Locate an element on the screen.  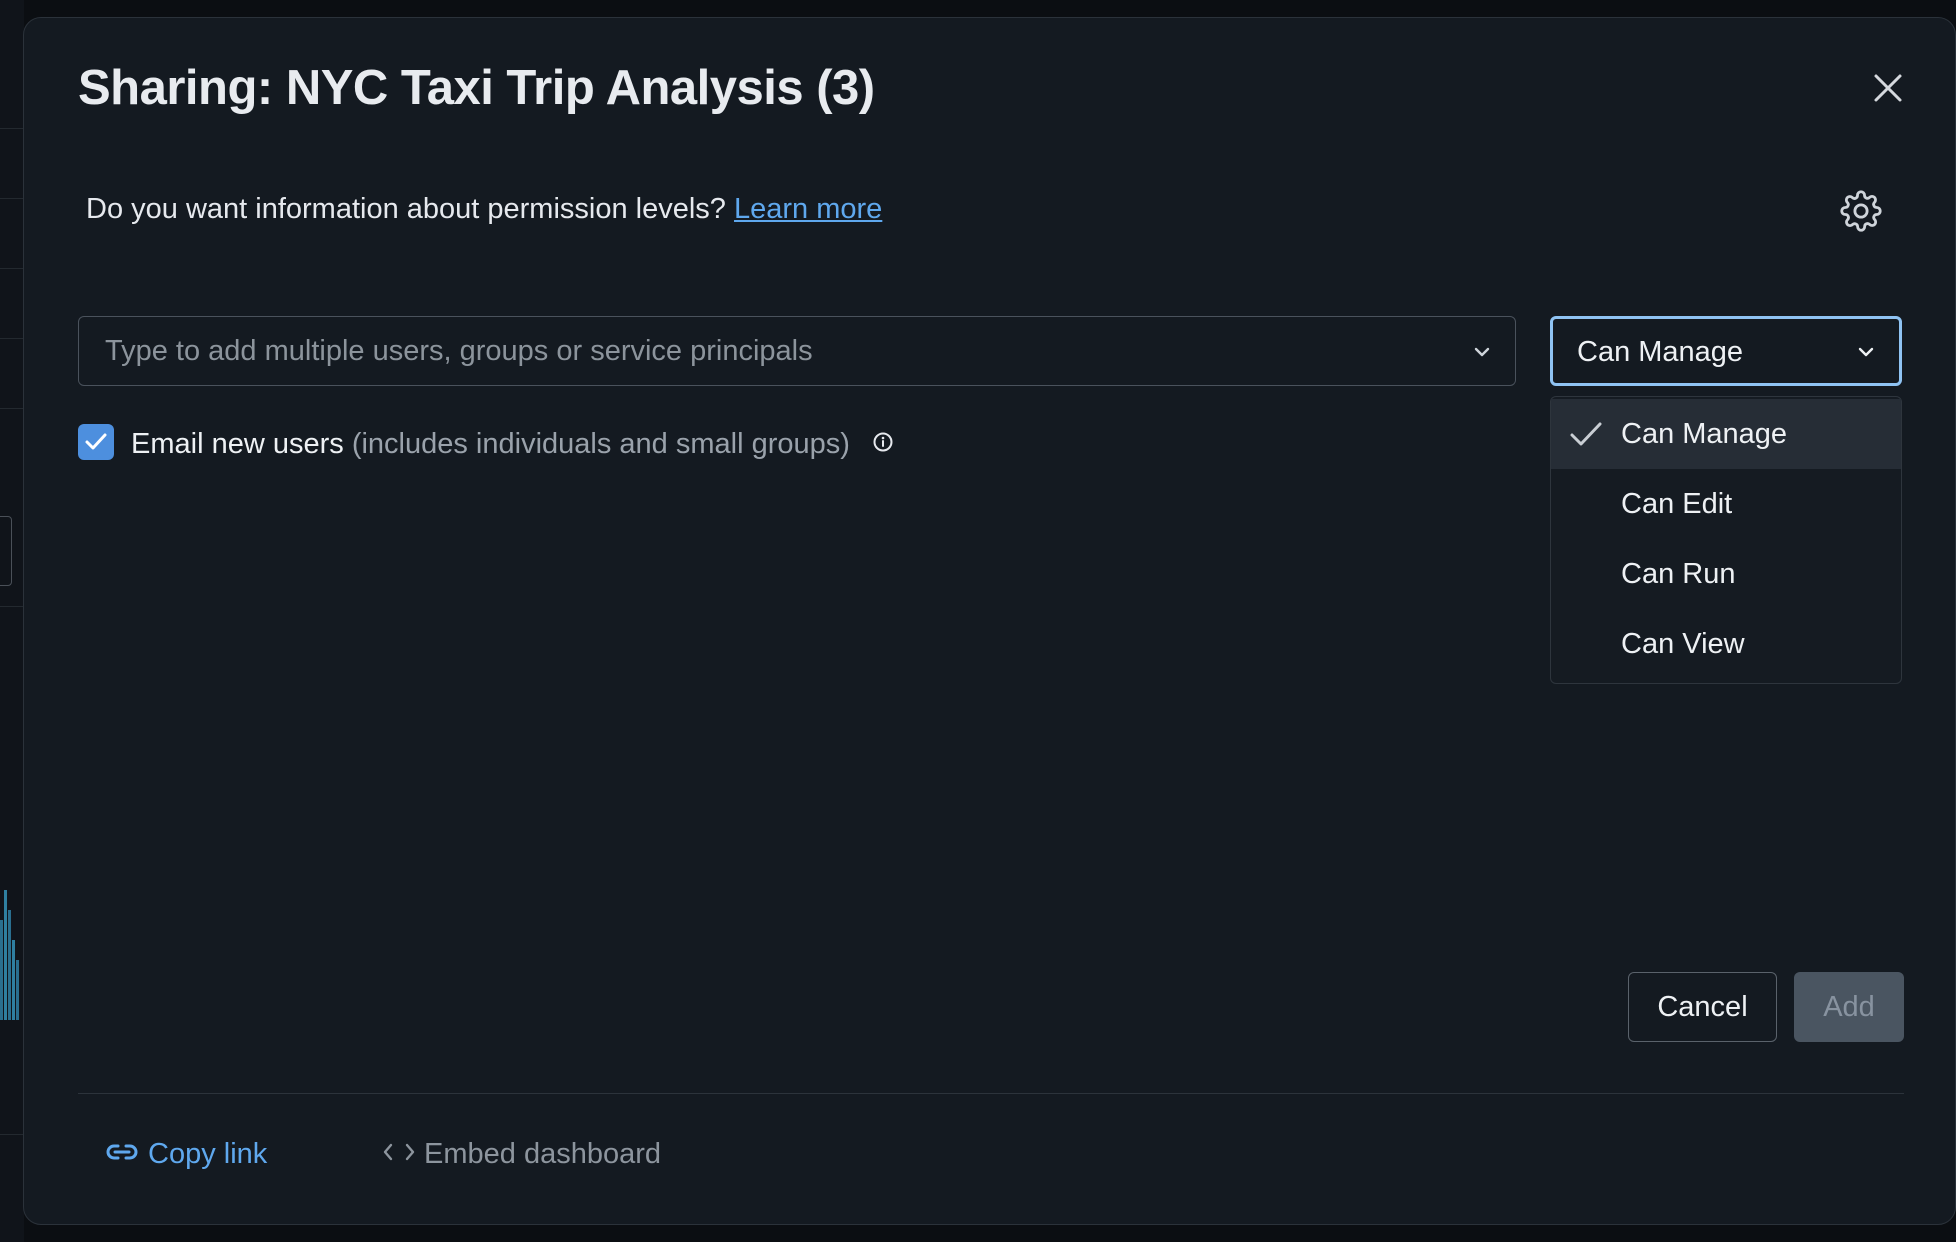
permission-select: Can Manage is located at coordinates (1726, 351).